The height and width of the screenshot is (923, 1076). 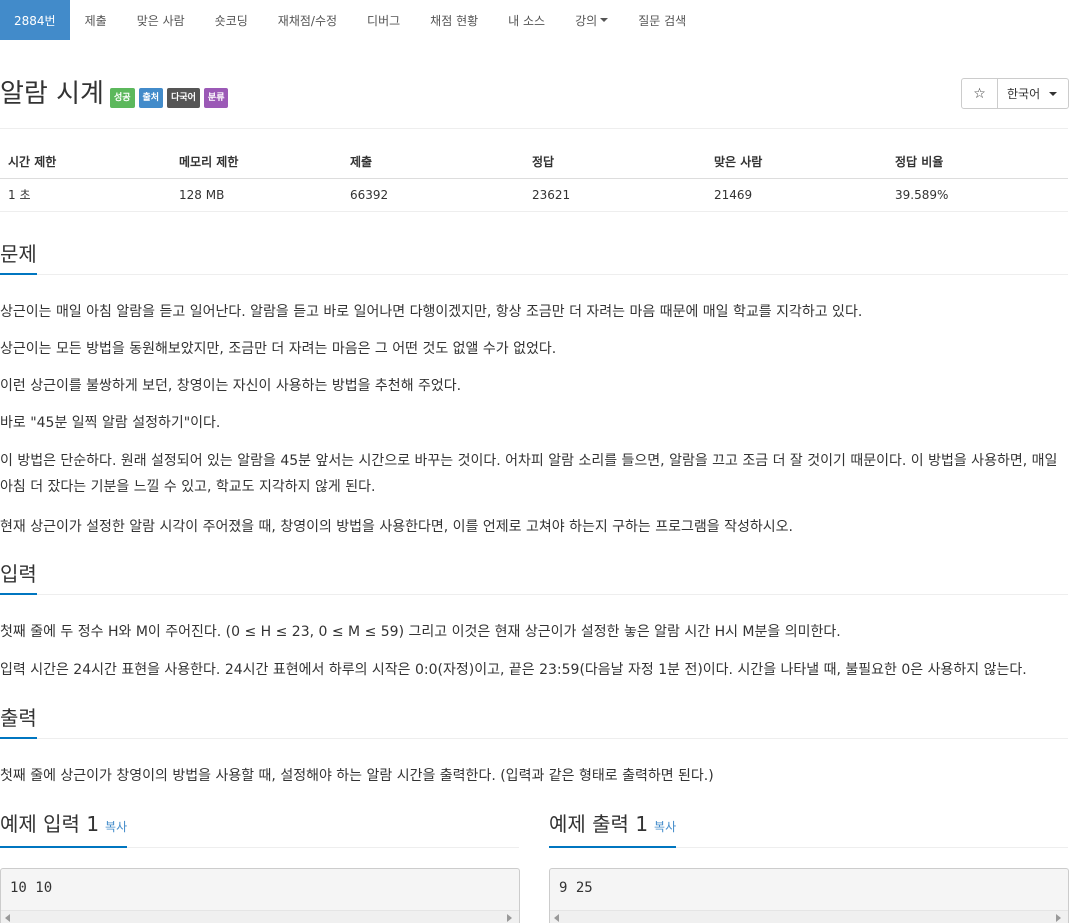 I want to click on nav-tab-problem: 2884번, so click(x=35, y=20).